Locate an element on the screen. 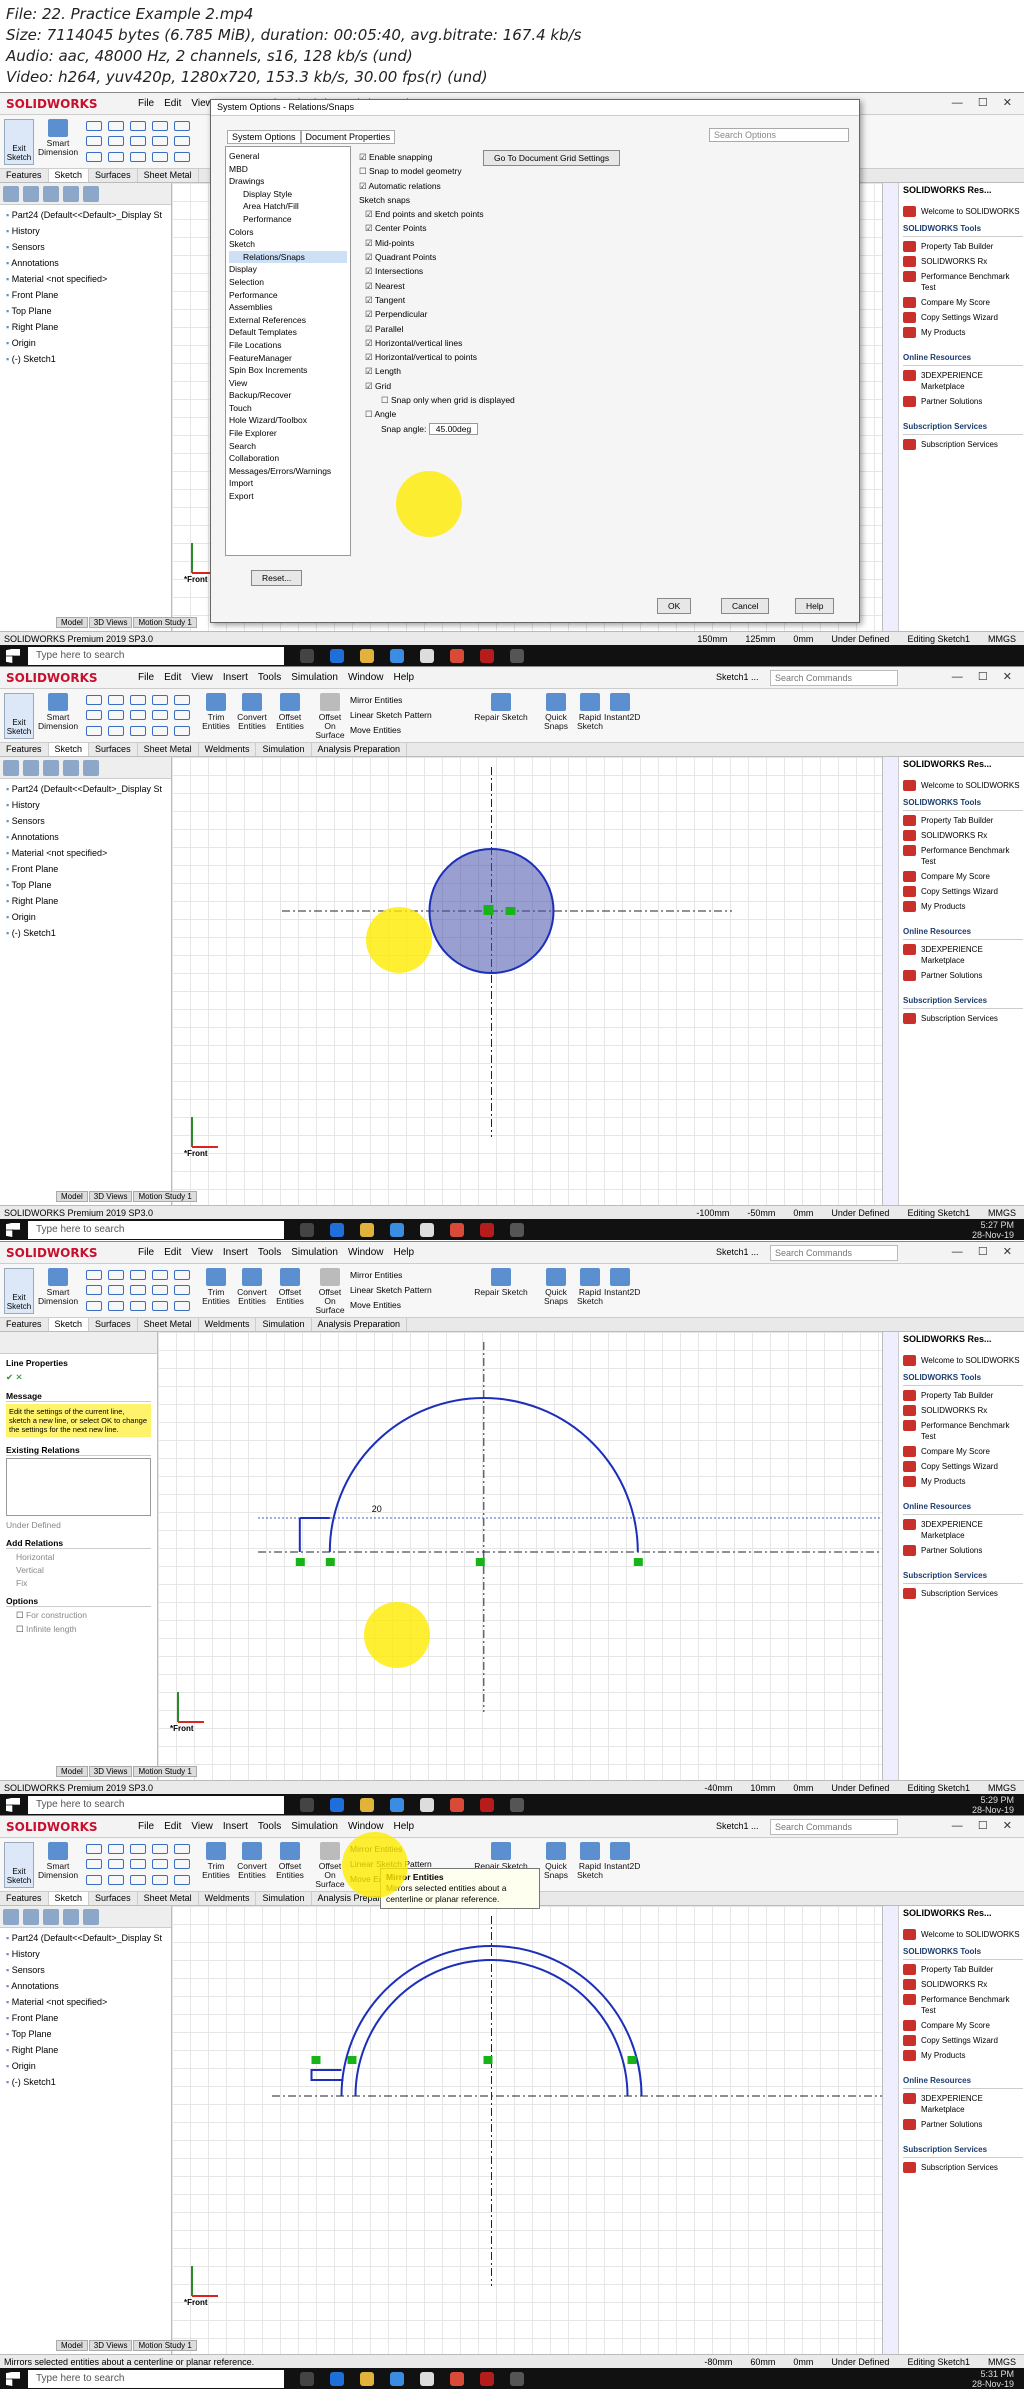 The height and width of the screenshot is (2389, 1024). menu-item: Simulation is located at coordinates (314, 1252).